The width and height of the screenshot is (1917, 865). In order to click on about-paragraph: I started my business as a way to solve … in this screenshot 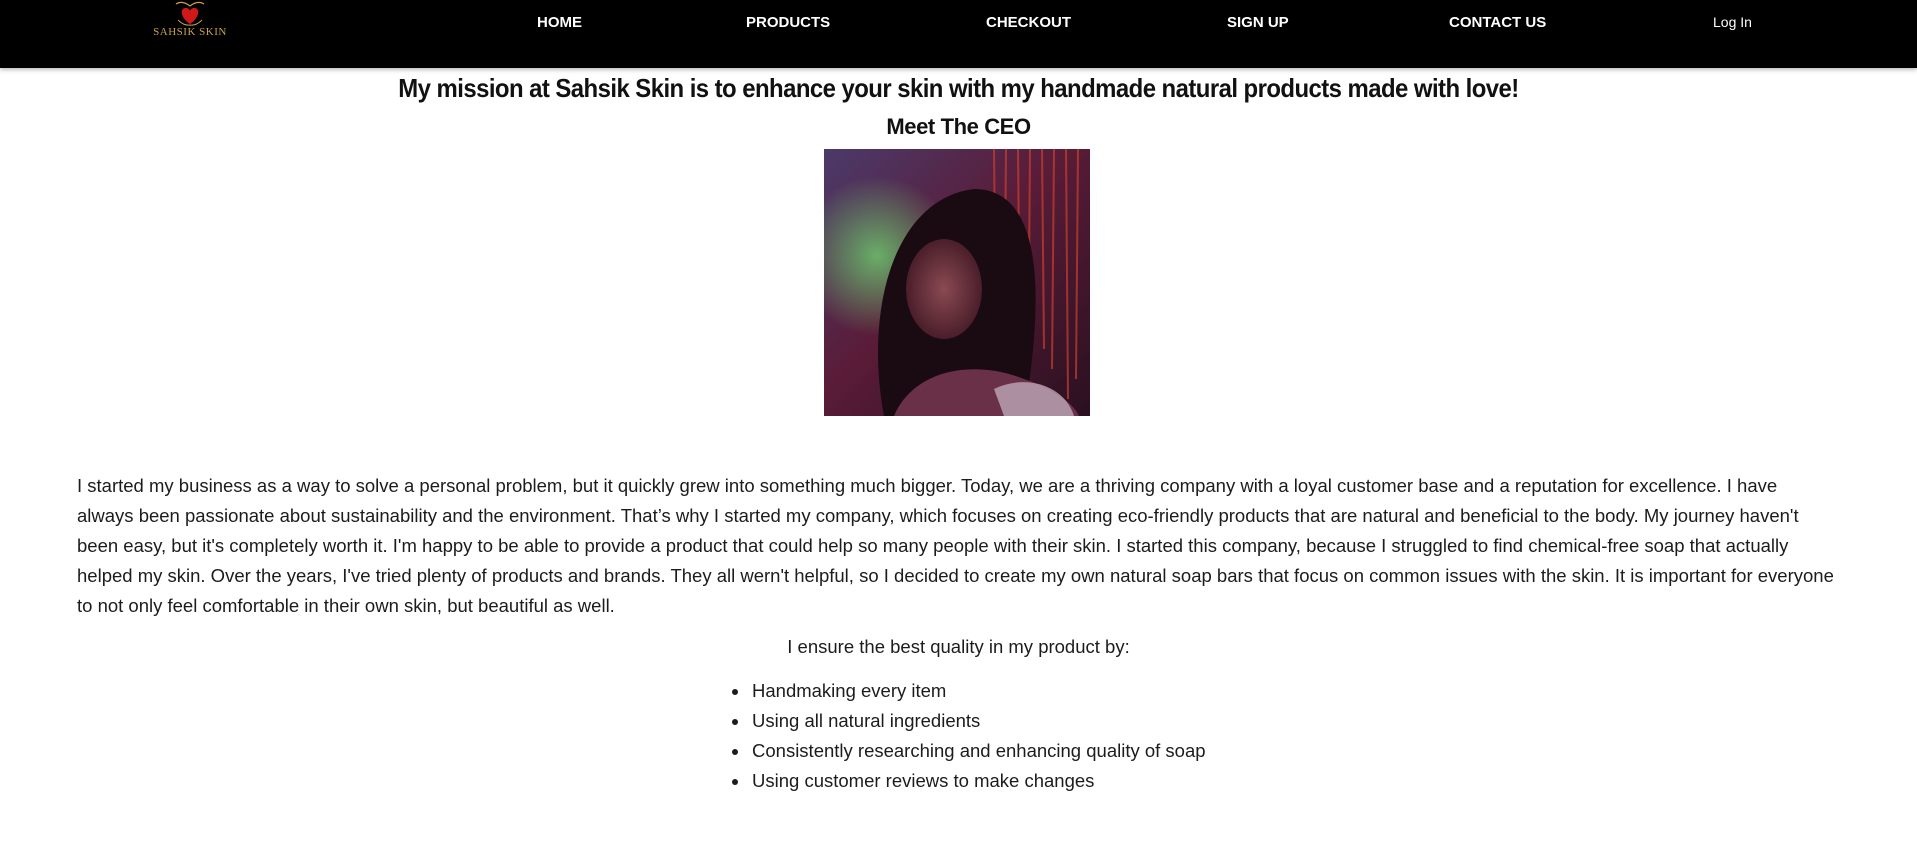, I will do `click(955, 545)`.